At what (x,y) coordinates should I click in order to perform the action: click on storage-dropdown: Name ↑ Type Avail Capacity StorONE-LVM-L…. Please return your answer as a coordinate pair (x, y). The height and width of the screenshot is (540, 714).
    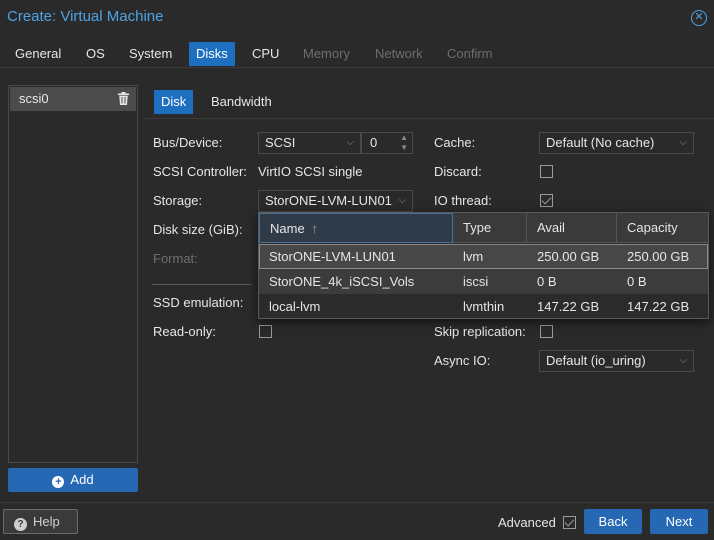
    Looking at the image, I should click on (483, 265).